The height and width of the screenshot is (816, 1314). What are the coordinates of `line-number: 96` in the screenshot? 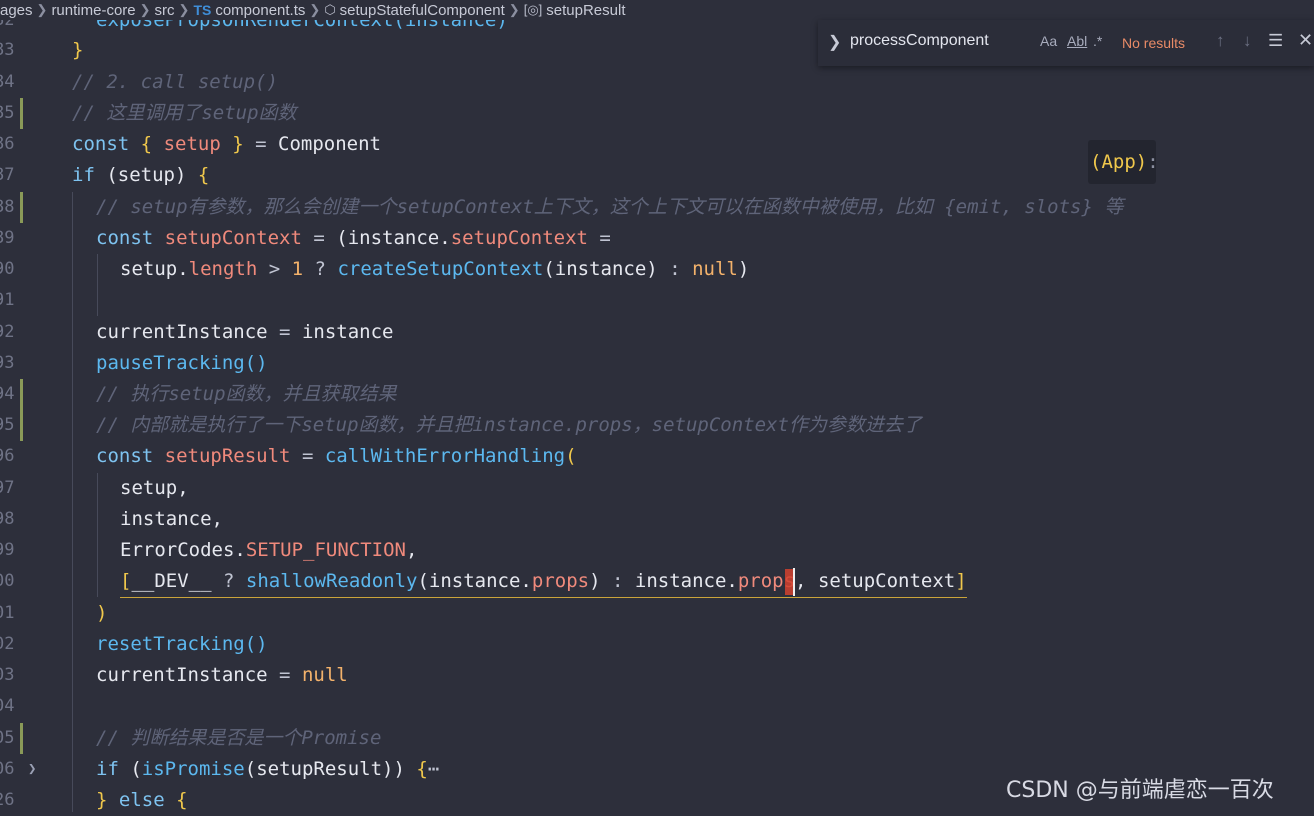 It's located at (7, 456).